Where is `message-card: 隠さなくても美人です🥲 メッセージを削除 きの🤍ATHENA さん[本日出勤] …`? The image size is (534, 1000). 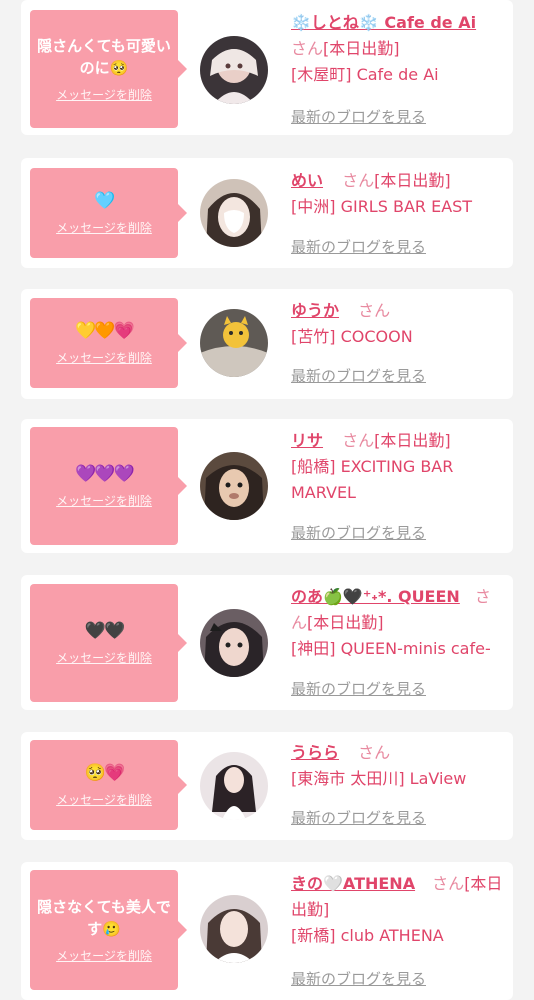
message-card: 隠さなくても美人です🥲 メッセージを削除 きの🤍ATHENA さん[本日出勤] … is located at coordinates (267, 931).